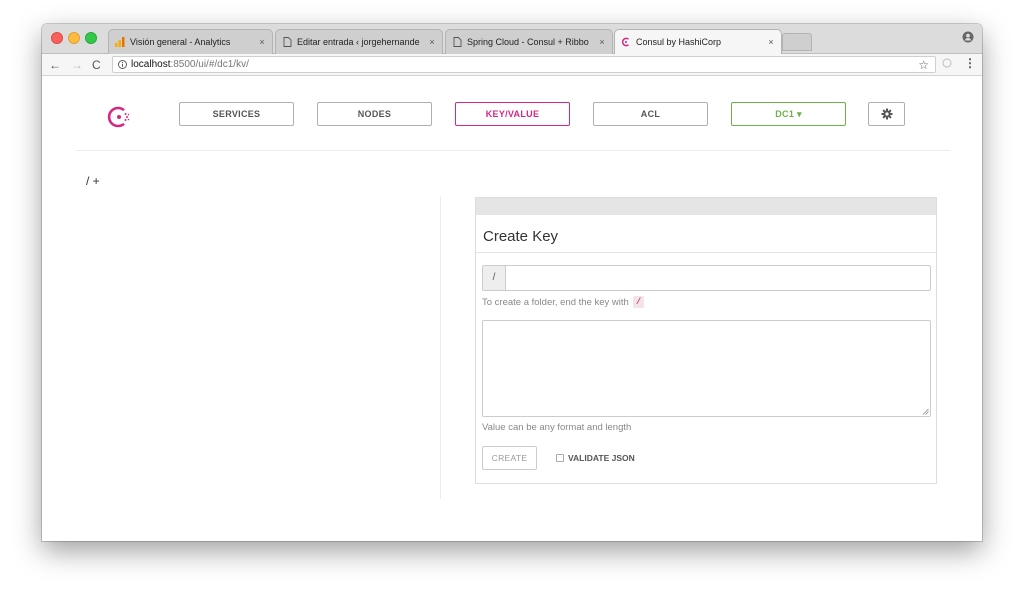  Describe the element at coordinates (947, 64) in the screenshot. I see `extension-icon` at that location.